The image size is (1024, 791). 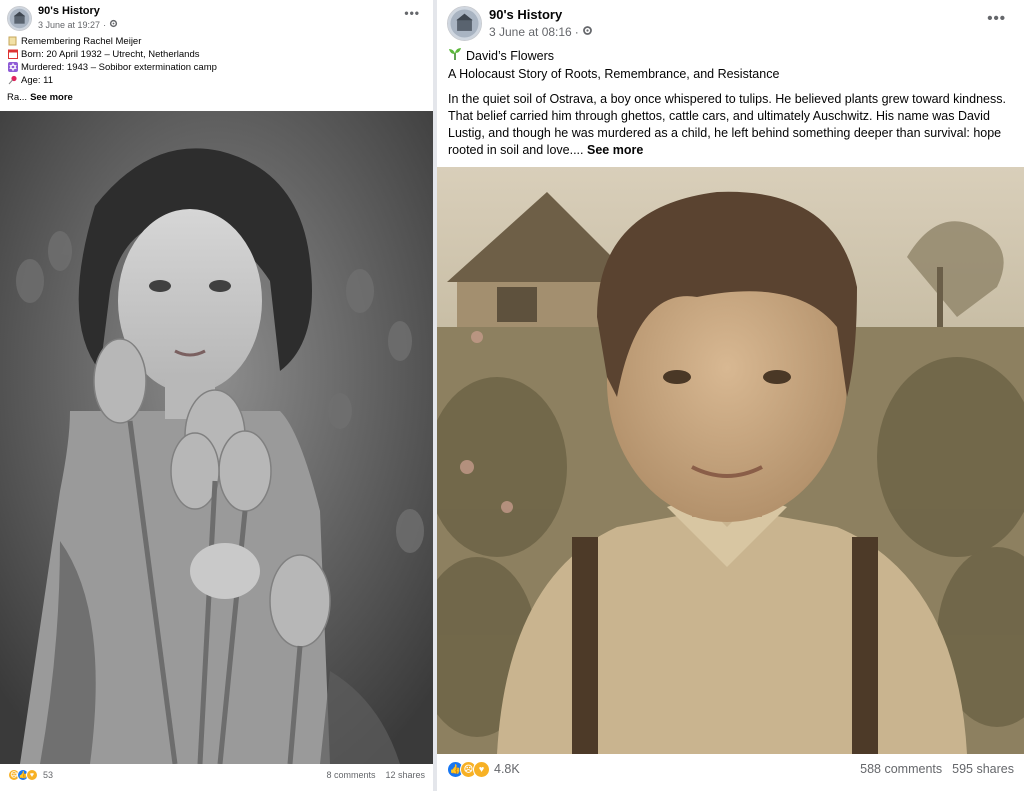 I want to click on star-of-david-icon, so click(x=12, y=67).